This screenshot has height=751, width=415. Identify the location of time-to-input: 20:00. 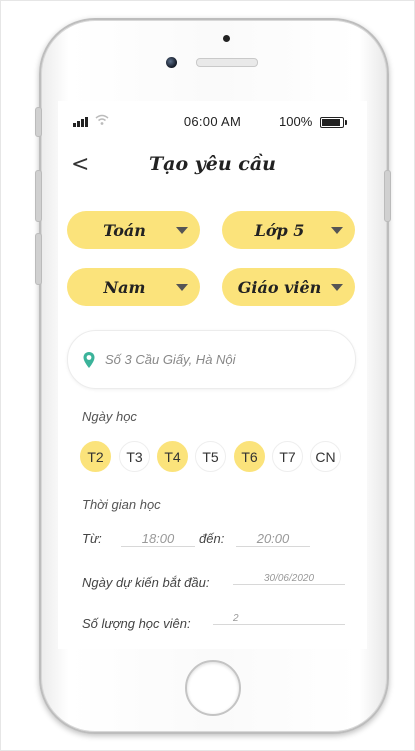
(273, 539).